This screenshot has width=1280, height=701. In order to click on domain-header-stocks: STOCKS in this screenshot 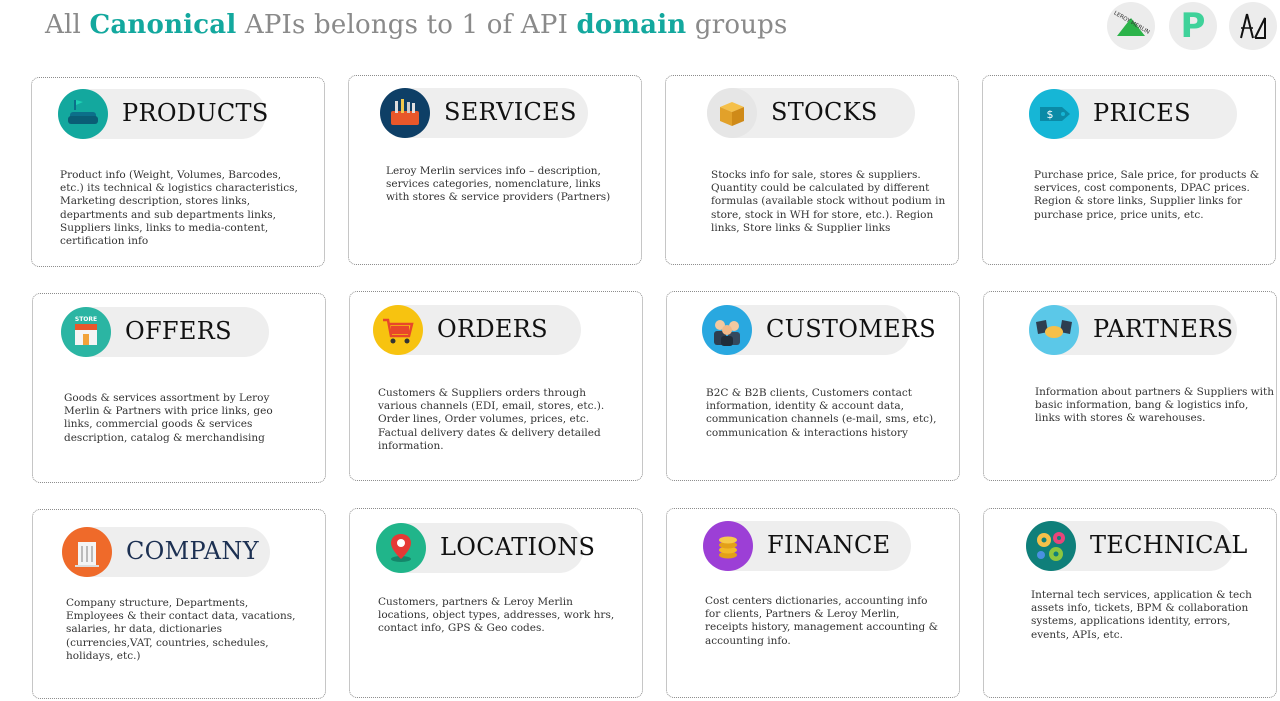, I will do `click(811, 113)`.